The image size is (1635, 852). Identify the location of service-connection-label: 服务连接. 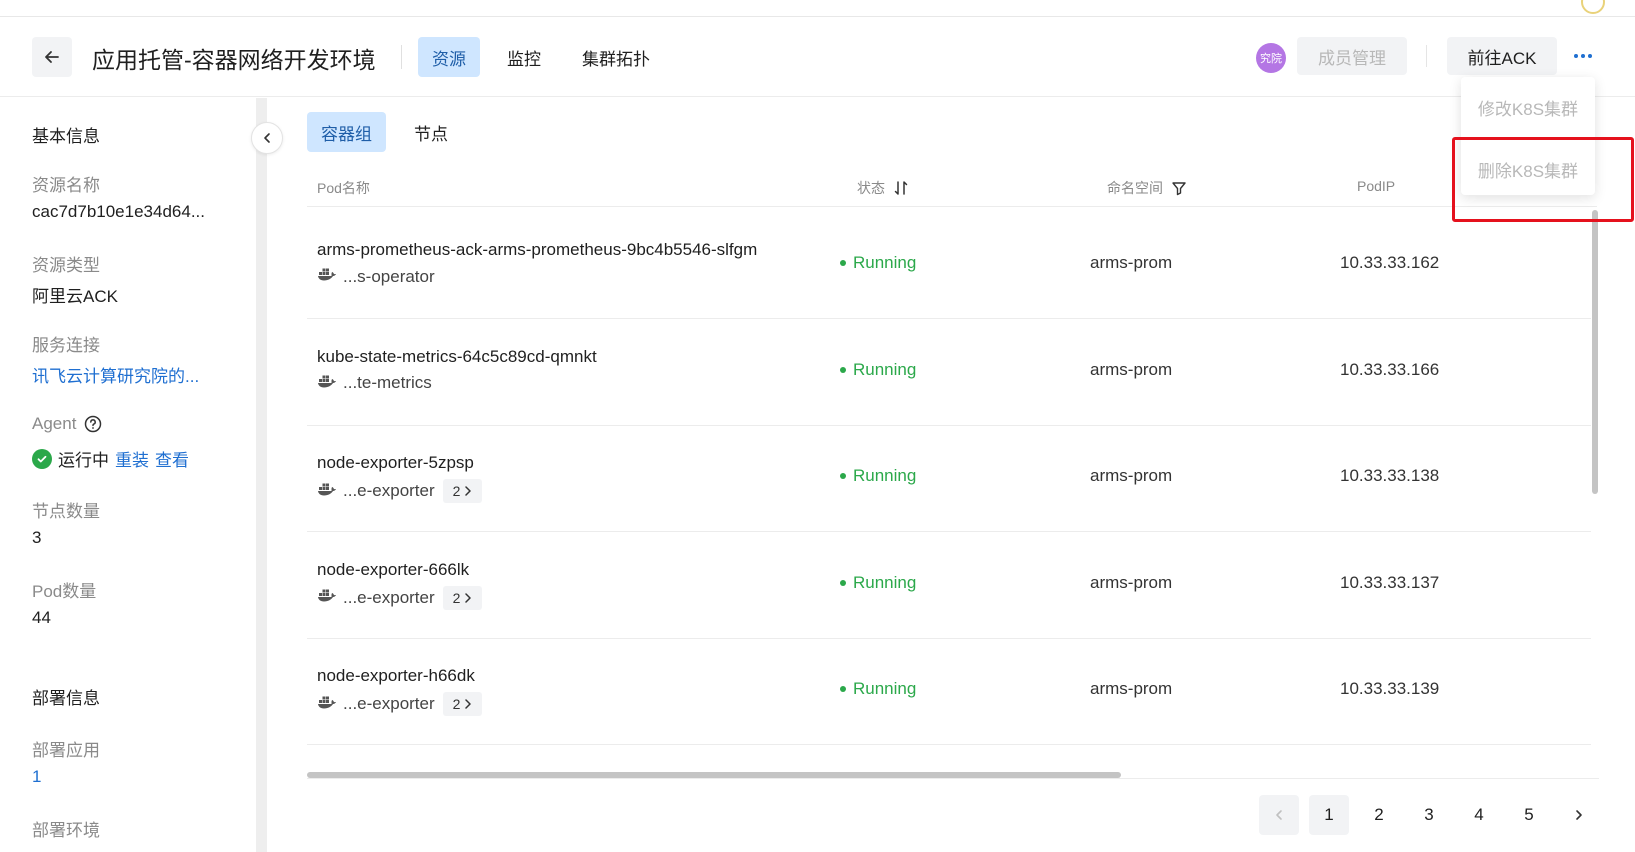
(66, 345).